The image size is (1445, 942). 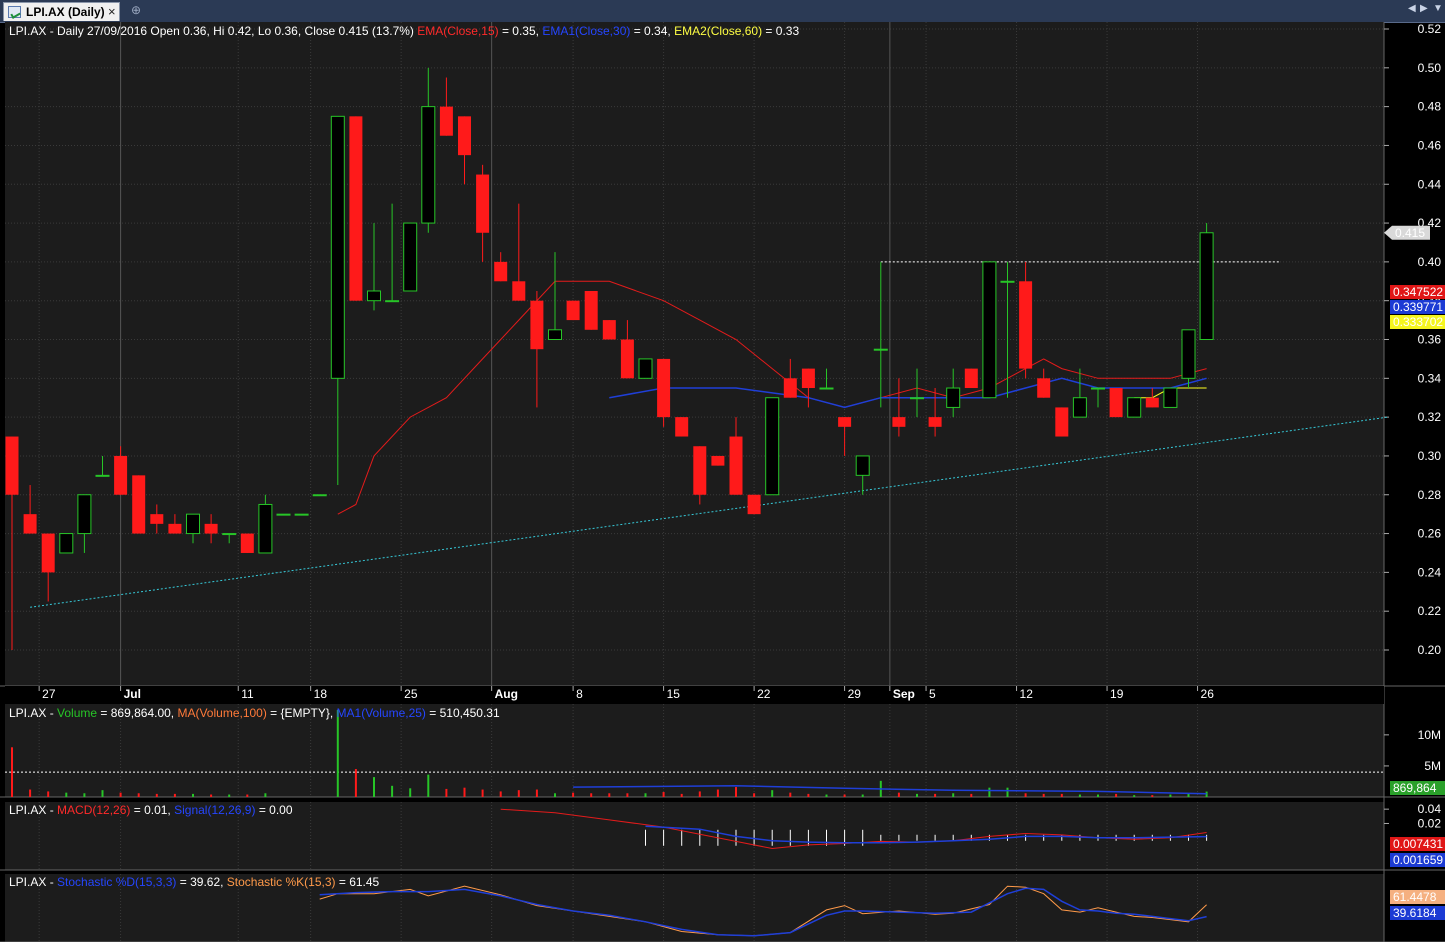 I want to click on price-y-tick-label: 0.44, so click(x=1430, y=184).